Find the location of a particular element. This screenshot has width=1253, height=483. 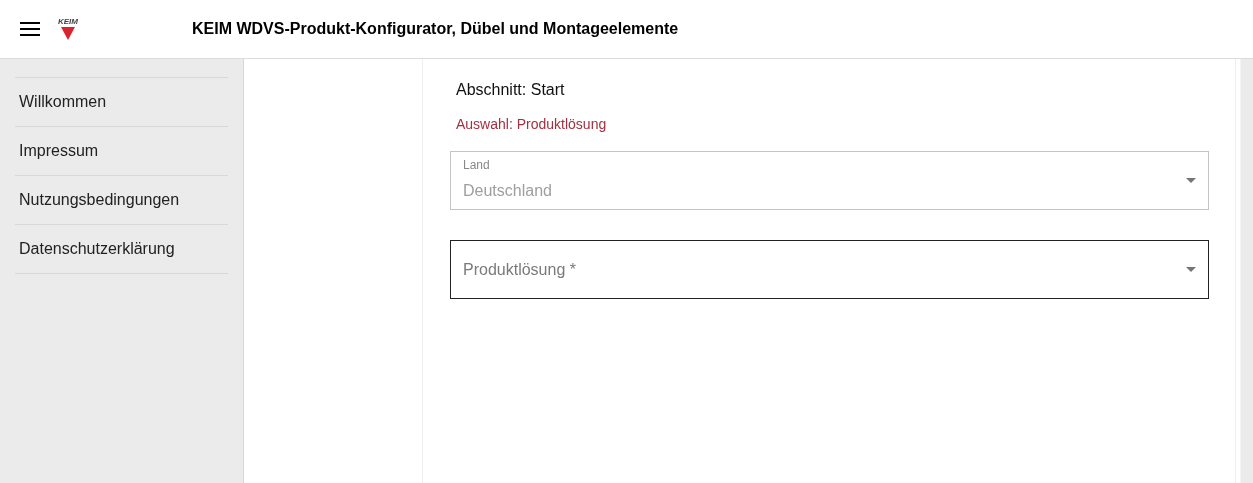

logo: KEIM is located at coordinates (68, 29).